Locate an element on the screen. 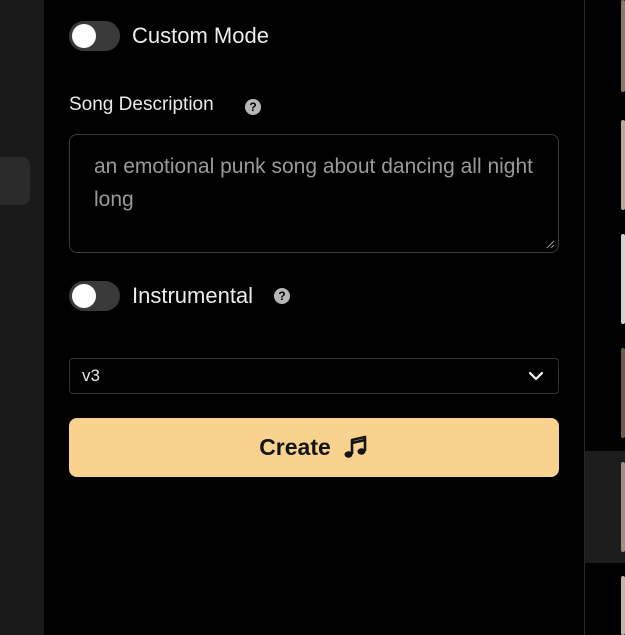 This screenshot has height=635, width=625. create-button: Create is located at coordinates (314, 447).